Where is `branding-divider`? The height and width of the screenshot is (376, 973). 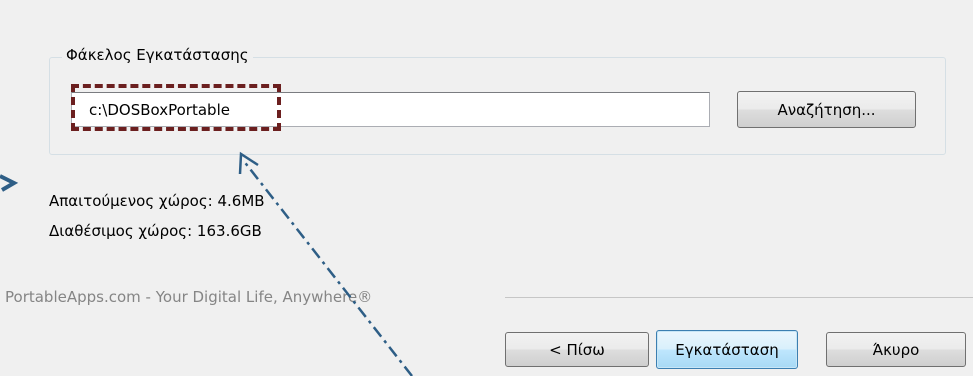
branding-divider is located at coordinates (739, 297).